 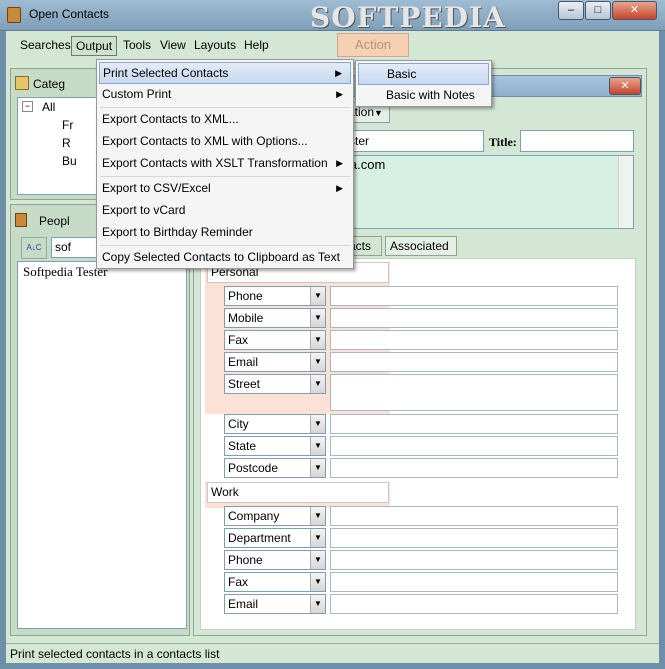 What do you see at coordinates (49, 84) in the screenshot?
I see `categories-title: Categ` at bounding box center [49, 84].